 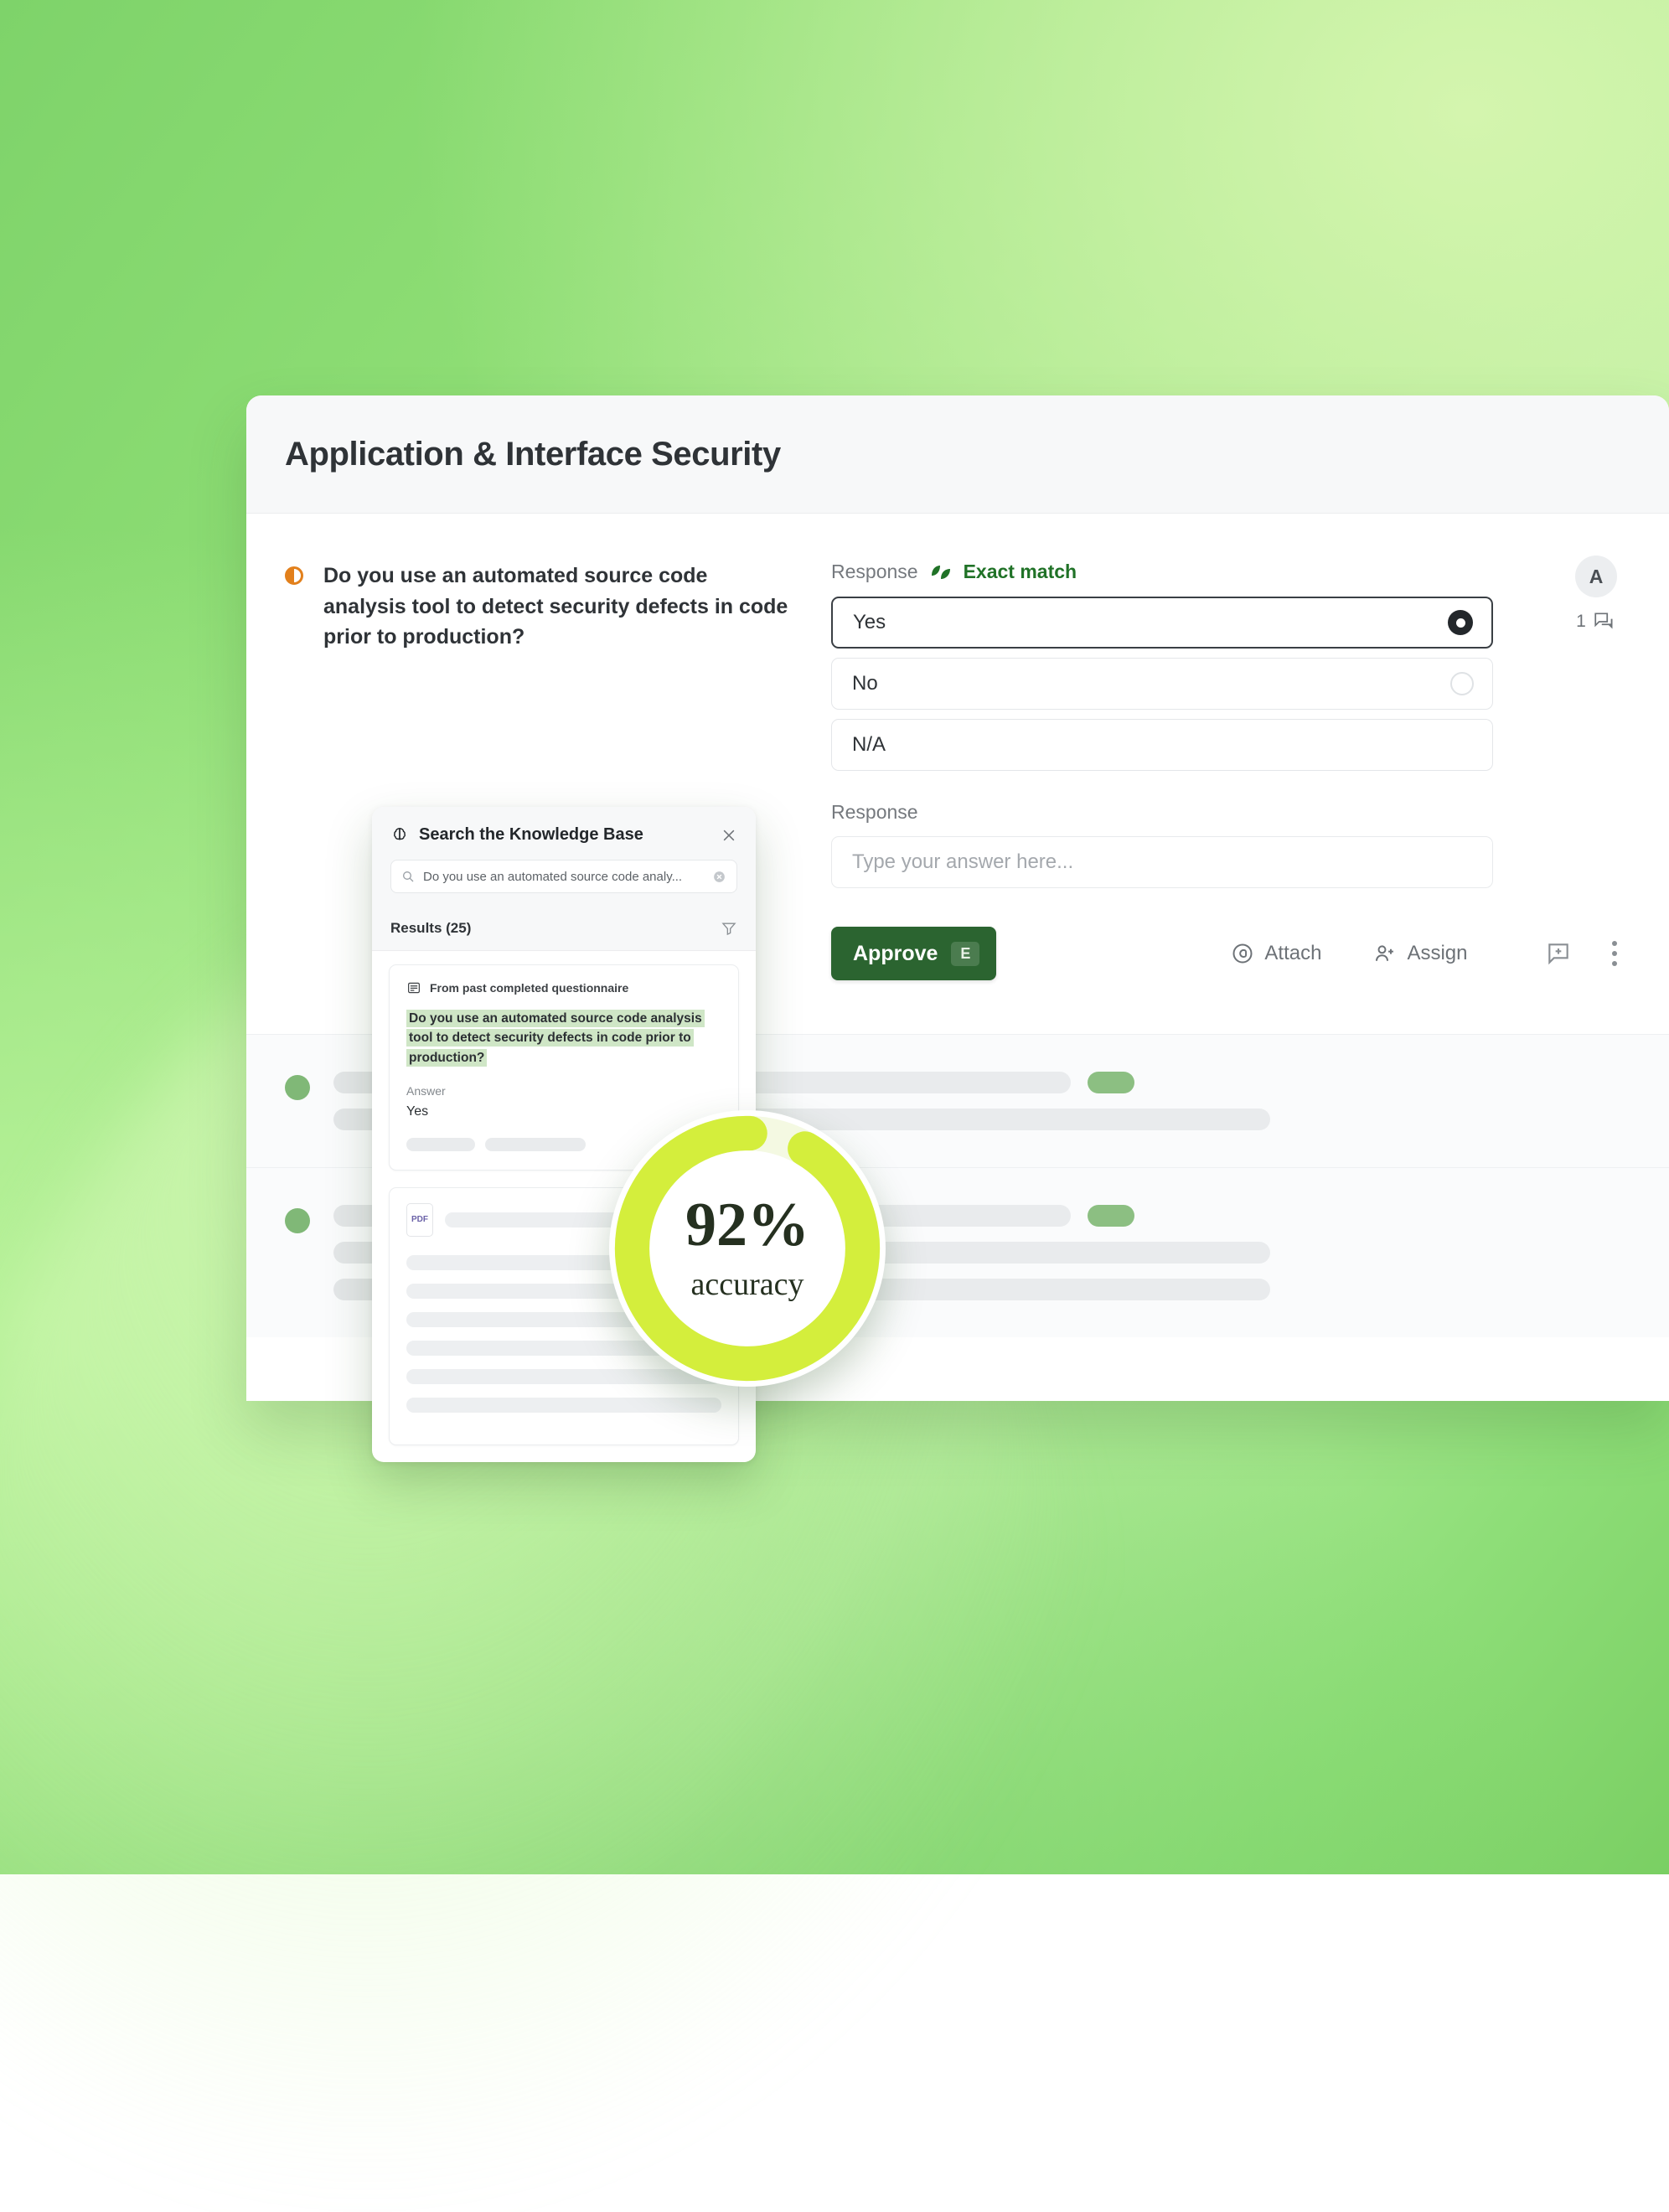 What do you see at coordinates (1437, 953) in the screenshot?
I see `assign-label: Assign` at bounding box center [1437, 953].